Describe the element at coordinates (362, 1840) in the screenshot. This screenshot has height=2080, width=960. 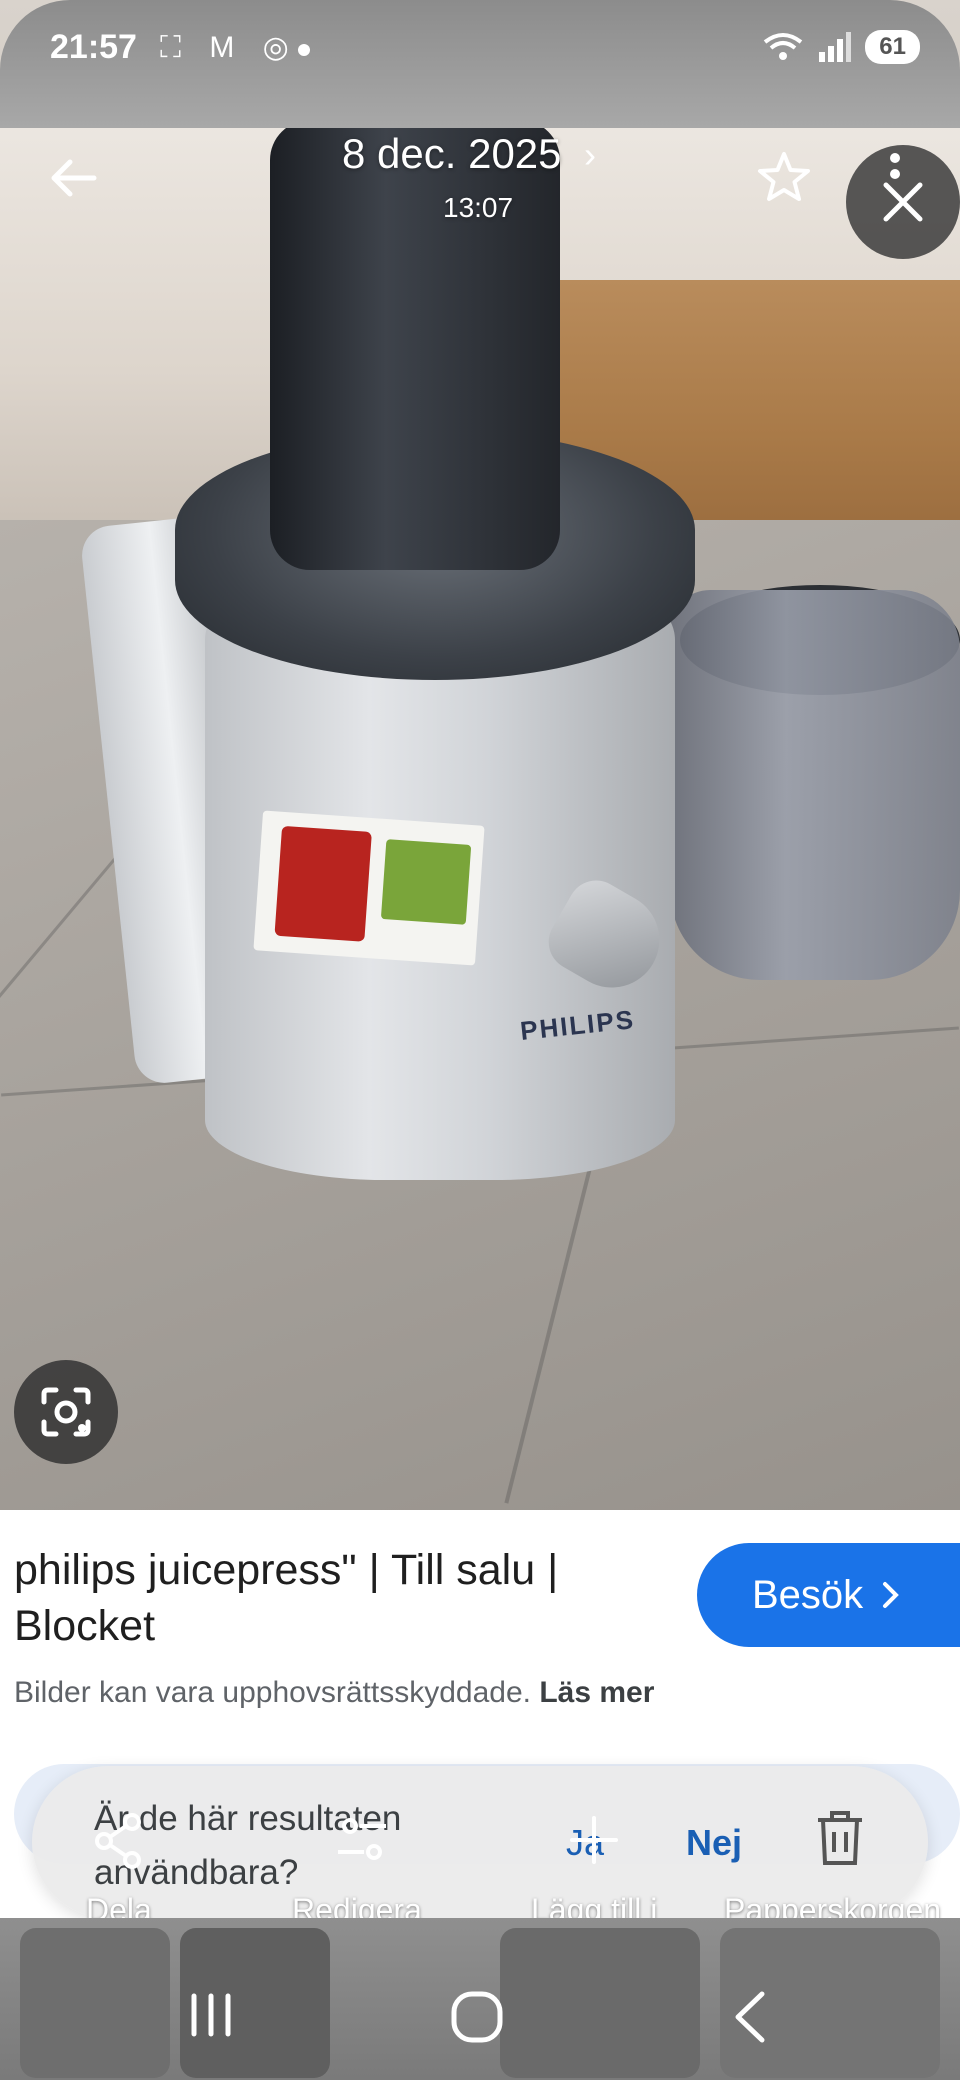
I see `edit-sliders-icon` at that location.